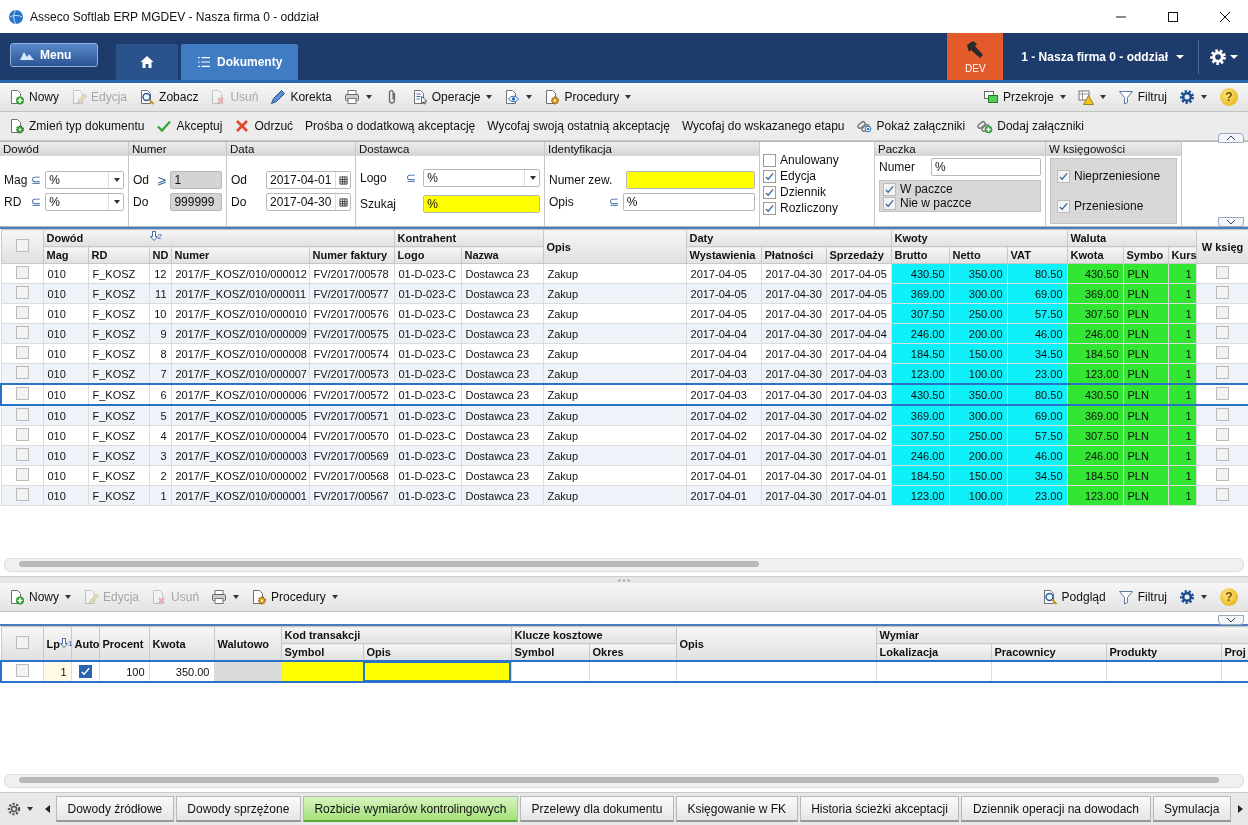 This screenshot has height=825, width=1248. I want to click on documents-tab: Dokumenty, so click(240, 62).